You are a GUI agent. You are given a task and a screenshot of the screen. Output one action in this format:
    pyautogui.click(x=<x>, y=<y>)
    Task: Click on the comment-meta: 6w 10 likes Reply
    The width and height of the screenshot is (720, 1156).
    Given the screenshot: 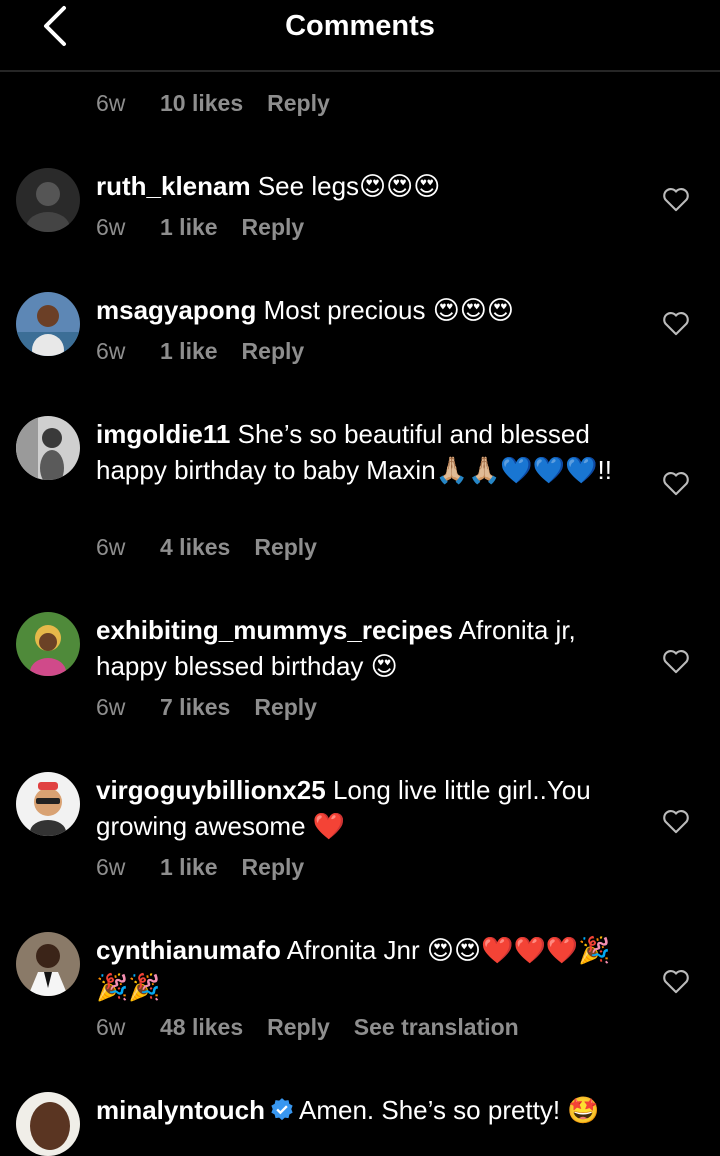 What is the action you would take?
    pyautogui.click(x=225, y=103)
    